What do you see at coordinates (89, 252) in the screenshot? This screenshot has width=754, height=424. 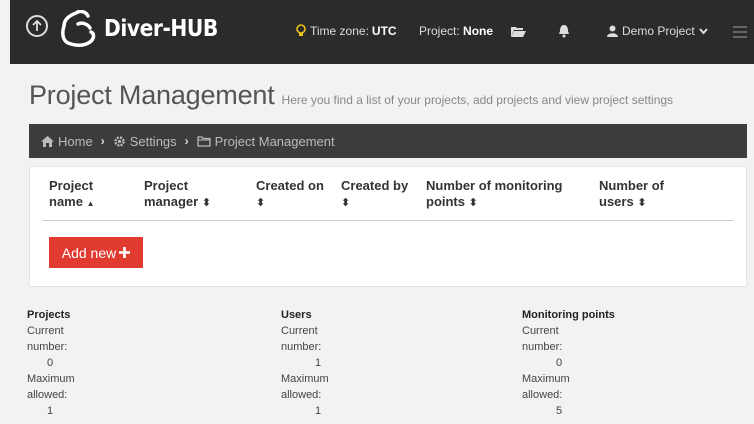 I see `text-label: Add new` at bounding box center [89, 252].